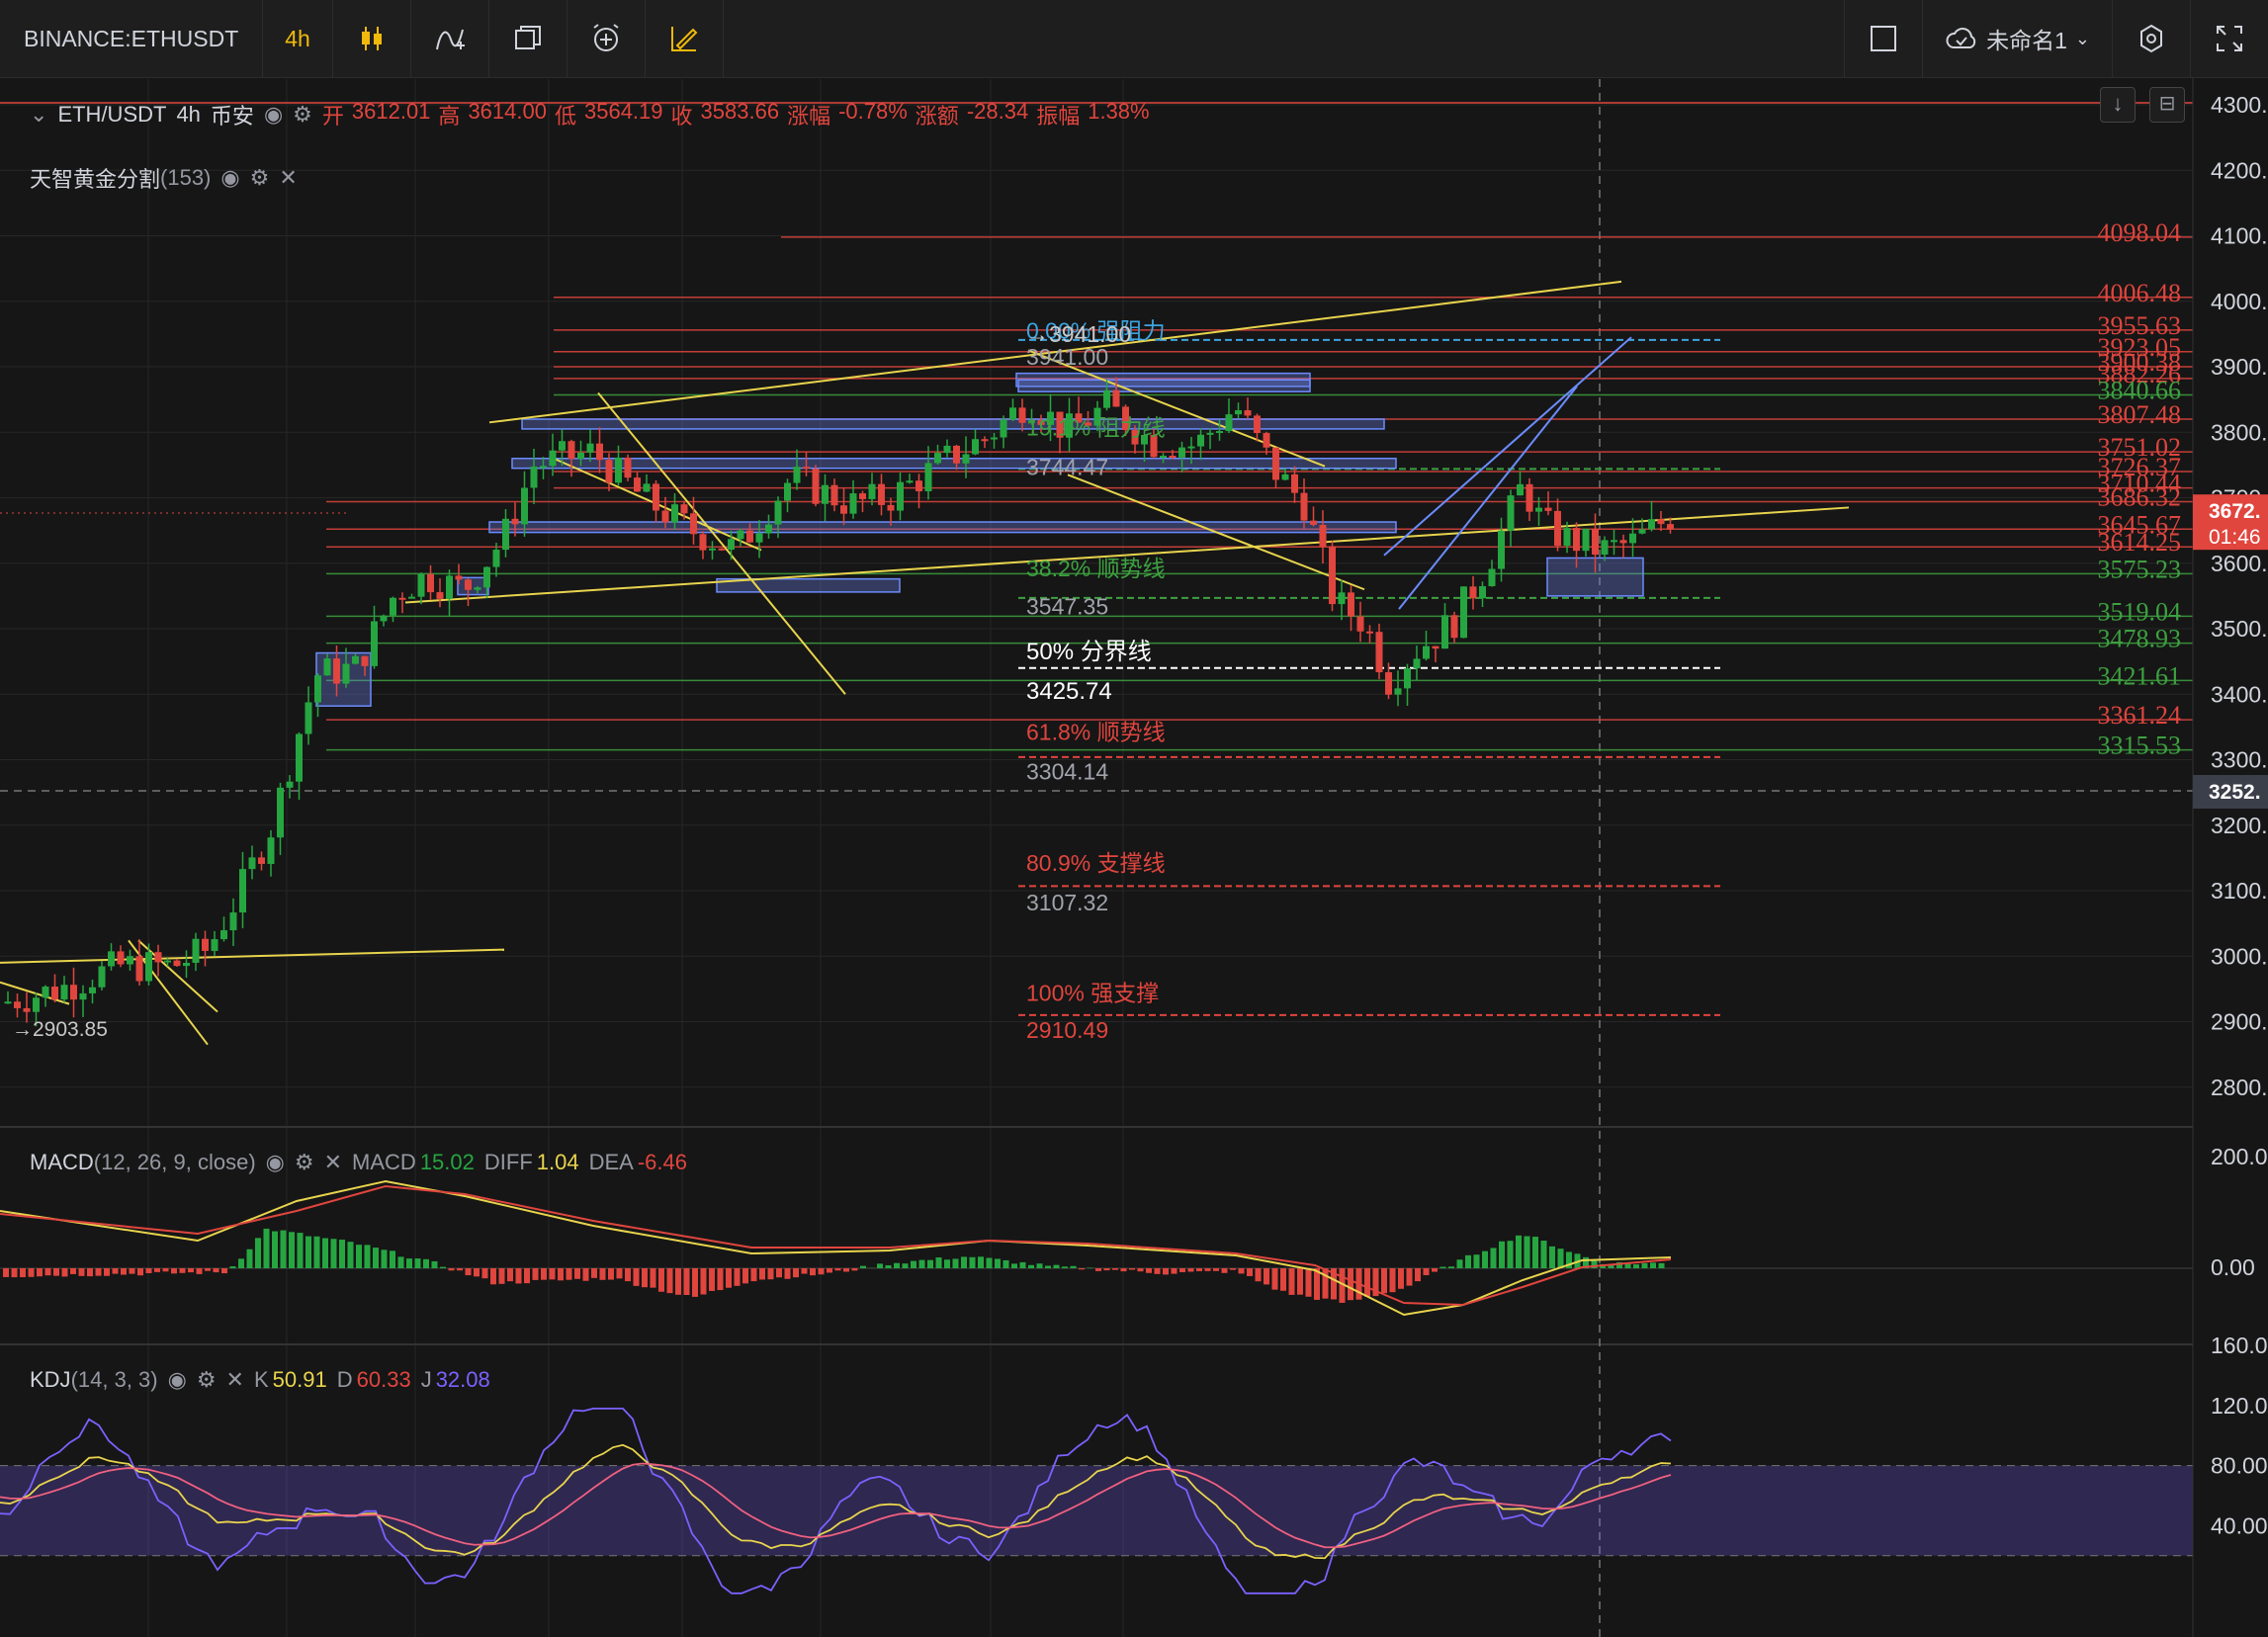 The width and height of the screenshot is (2268, 1637). What do you see at coordinates (132, 38) in the screenshot?
I see `symbol-search-button: BINANCE:ETHUSDT` at bounding box center [132, 38].